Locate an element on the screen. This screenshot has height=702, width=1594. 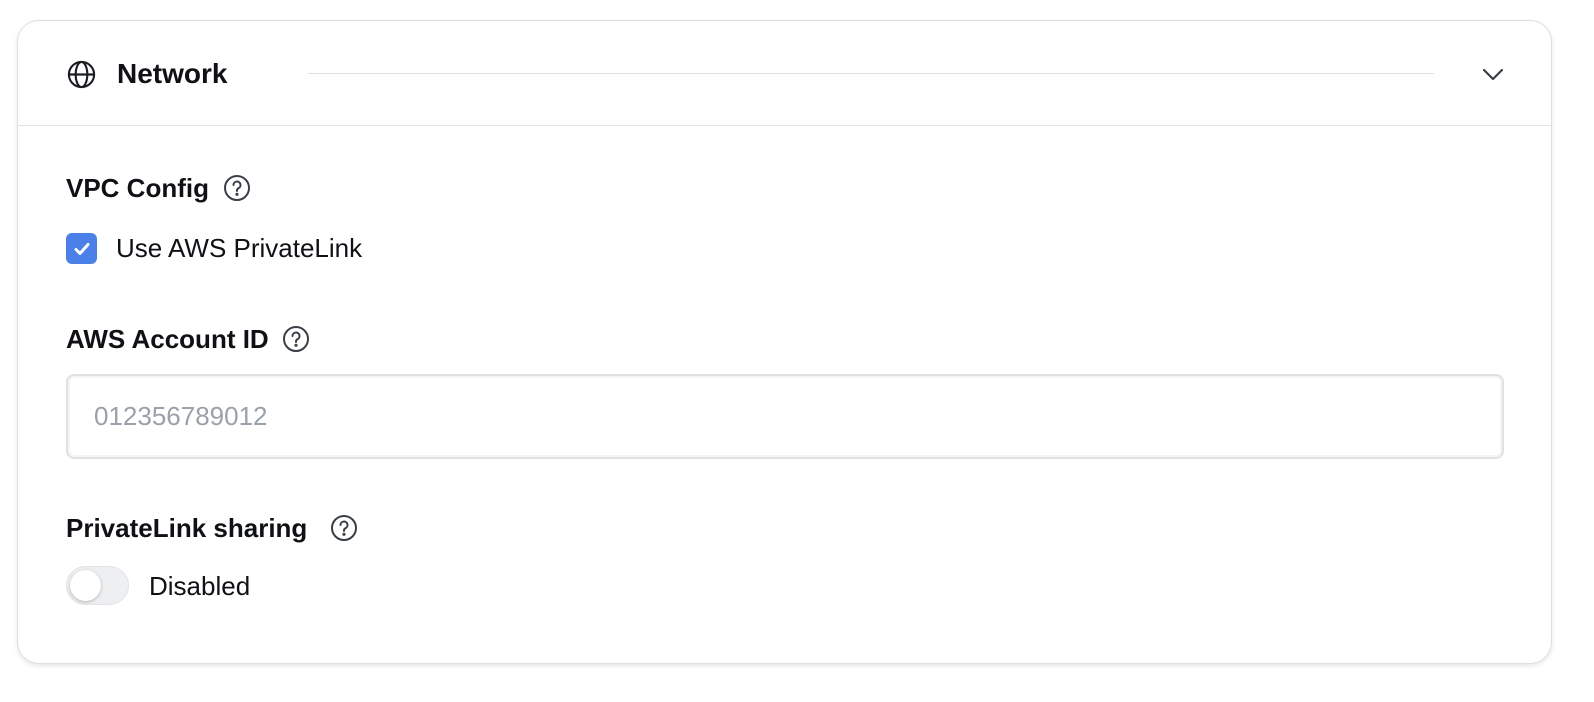
chevron-down-icon is located at coordinates (1493, 74).